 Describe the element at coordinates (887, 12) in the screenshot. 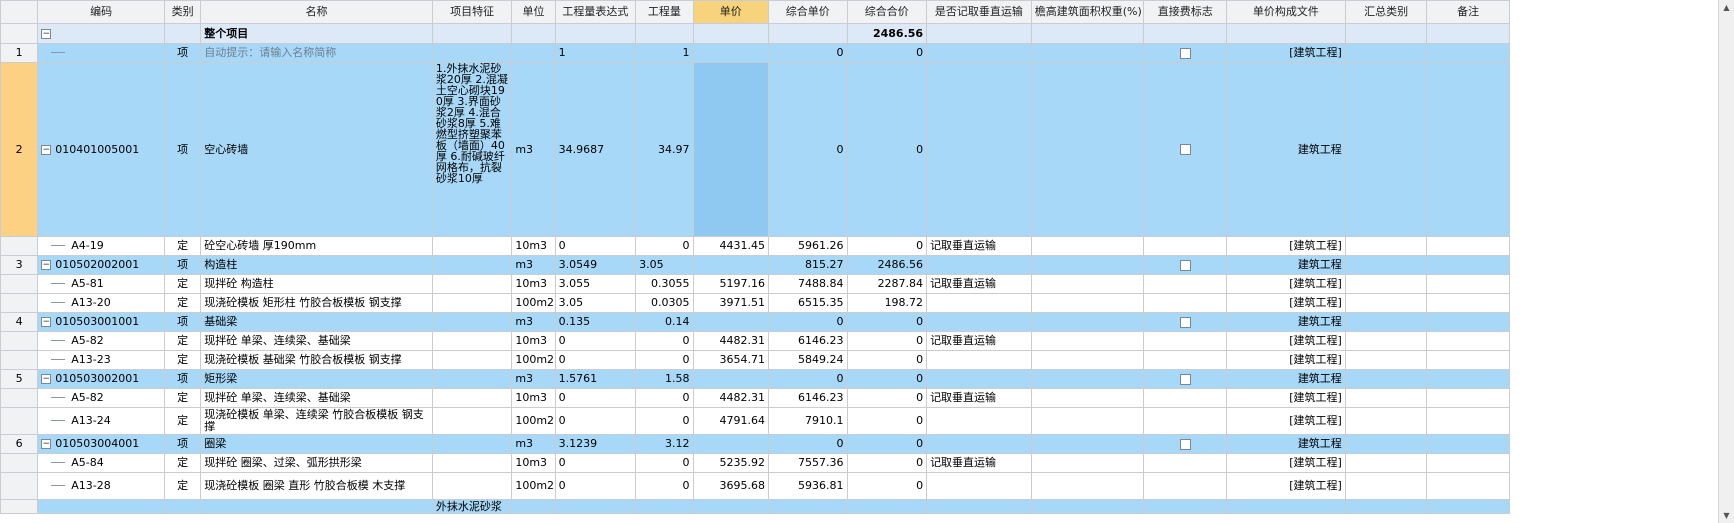

I see `col-header-comp-total: 综合合价` at that location.